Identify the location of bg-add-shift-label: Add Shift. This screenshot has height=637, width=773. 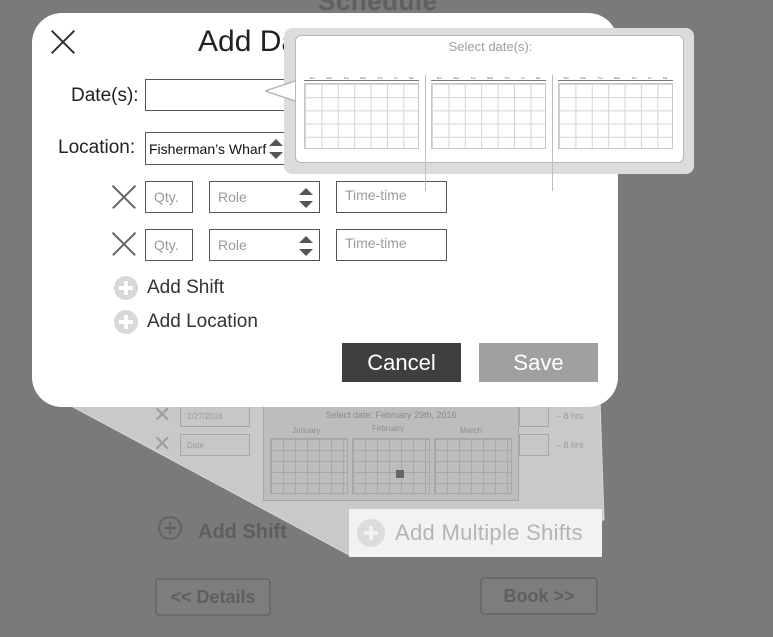
(242, 532).